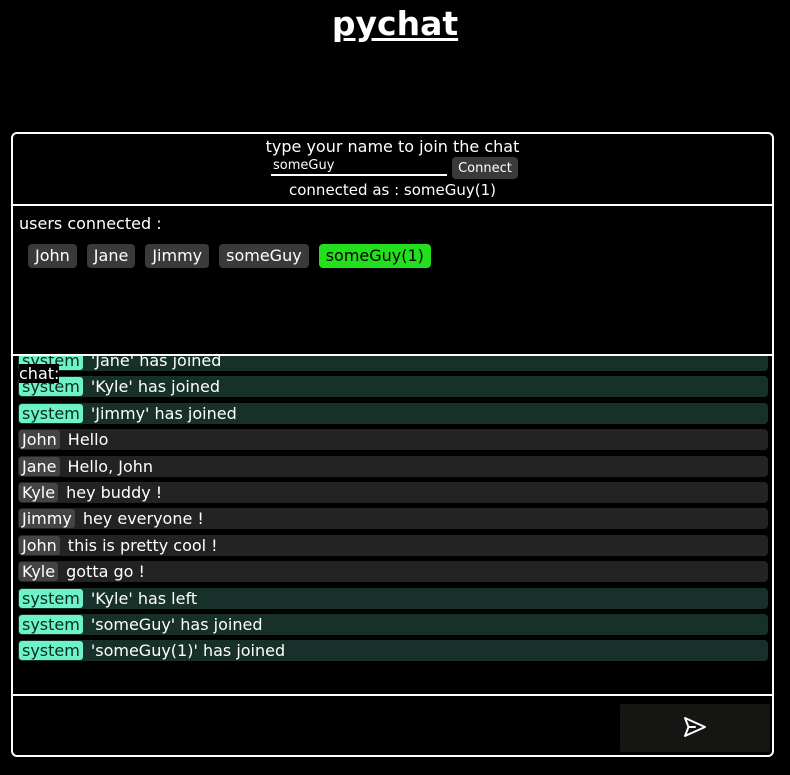  Describe the element at coordinates (392, 190) in the screenshot. I see `connection-status: connected as : someGuy(1)` at that location.